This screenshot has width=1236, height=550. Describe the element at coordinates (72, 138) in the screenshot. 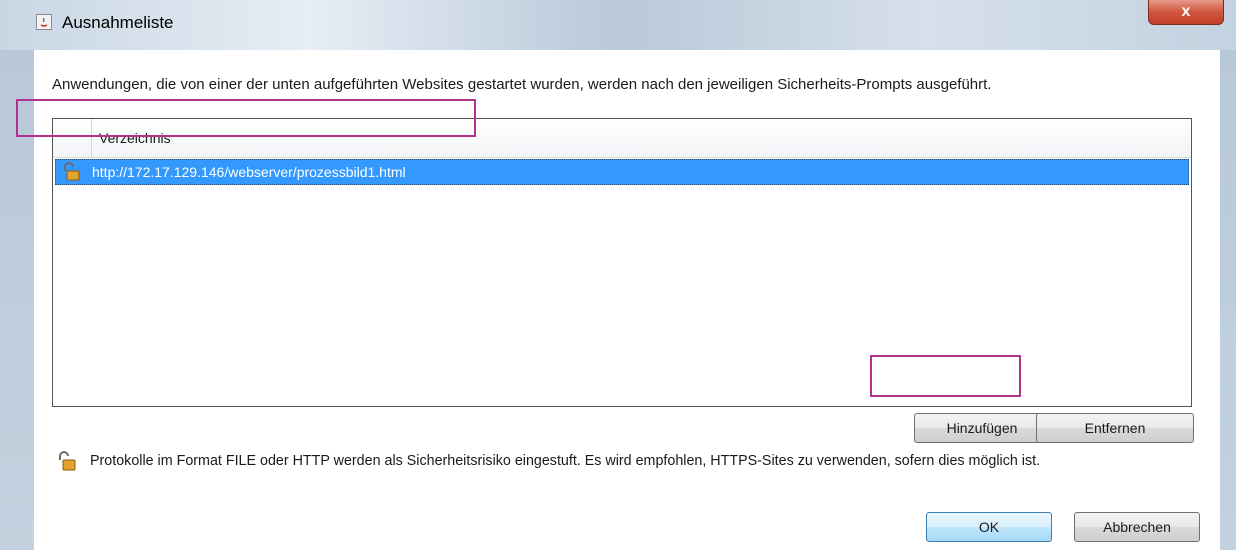

I see `table-header-icon-column` at that location.